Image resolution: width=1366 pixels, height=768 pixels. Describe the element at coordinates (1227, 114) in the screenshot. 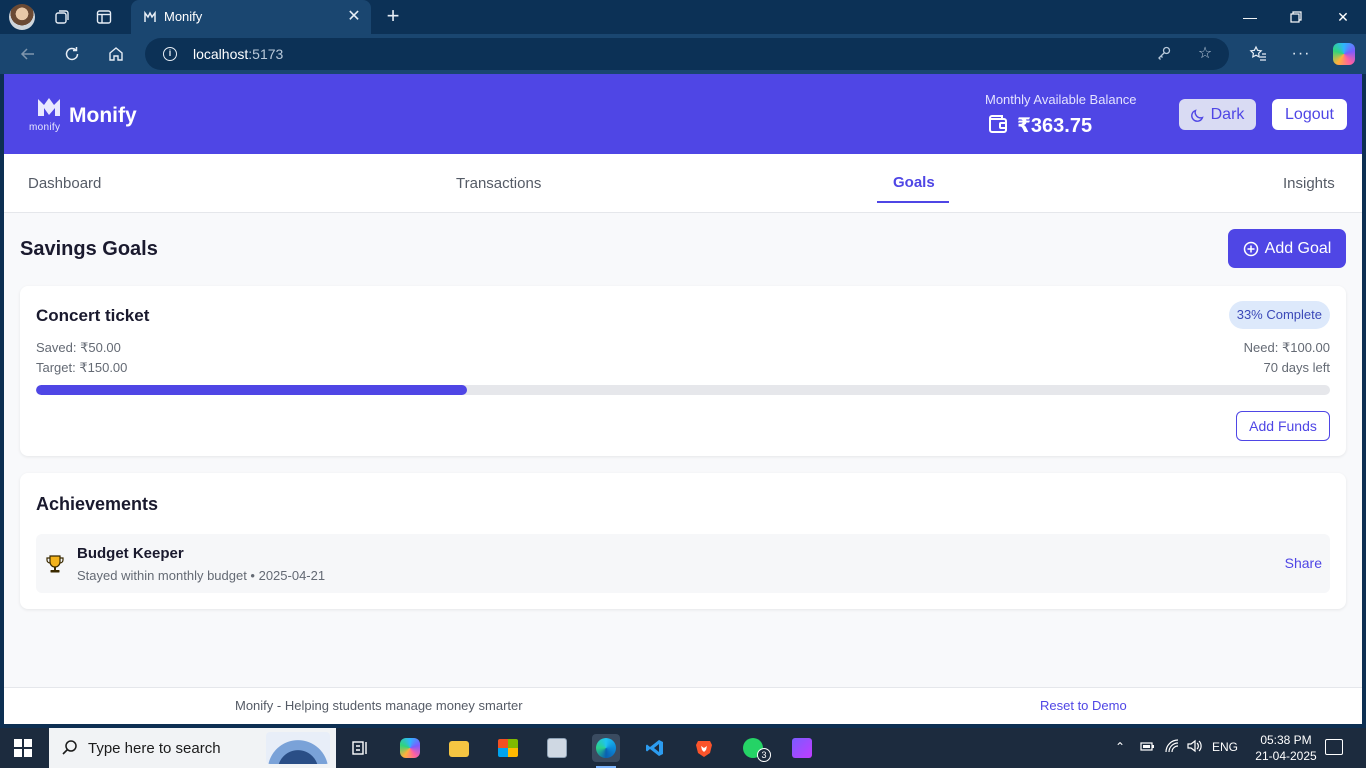

I see `dark-mode-label: Dark` at that location.